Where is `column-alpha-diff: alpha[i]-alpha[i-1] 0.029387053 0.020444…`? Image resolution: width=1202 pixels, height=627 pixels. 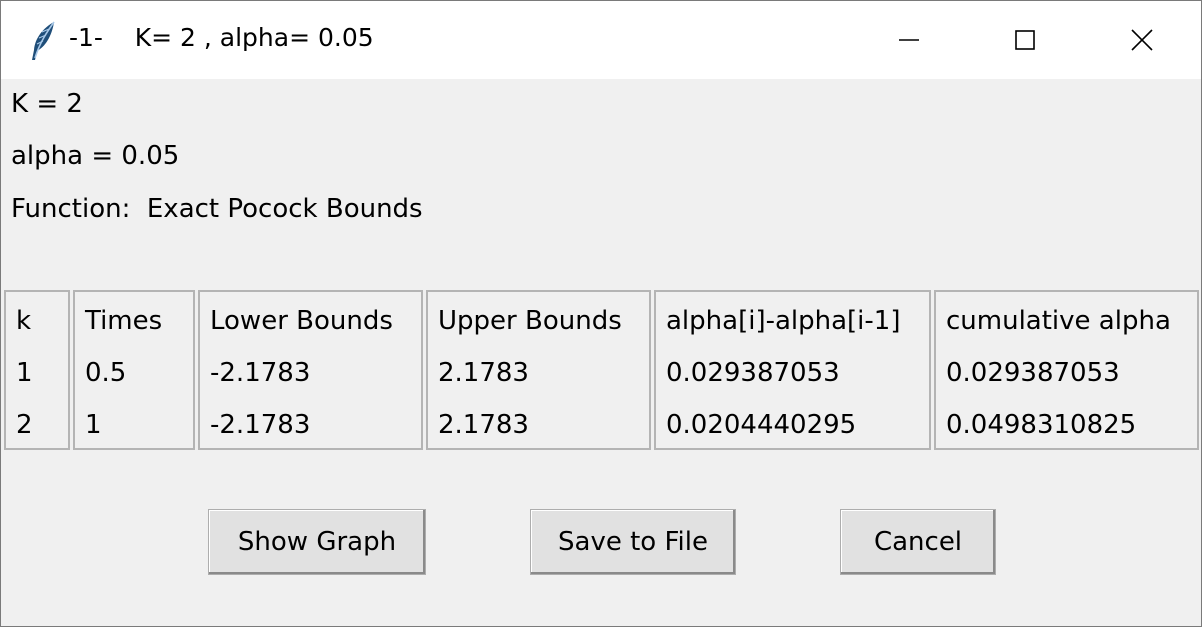 column-alpha-diff: alpha[i]-alpha[i-1] 0.029387053 0.020444… is located at coordinates (792, 370).